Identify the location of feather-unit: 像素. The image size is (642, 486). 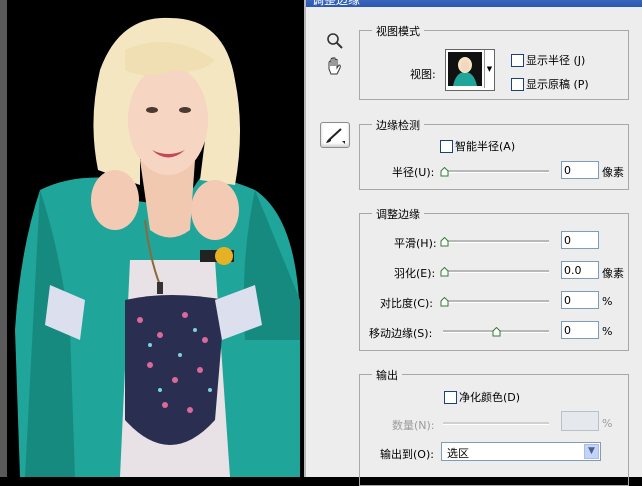
(613, 273).